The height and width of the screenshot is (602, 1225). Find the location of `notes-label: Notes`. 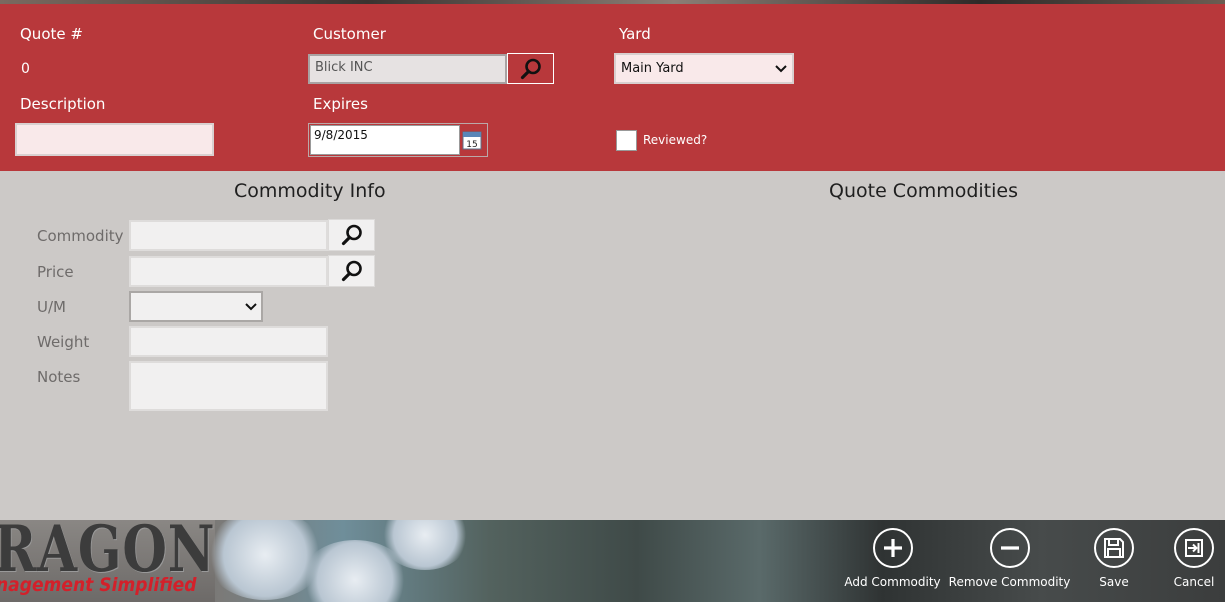

notes-label: Notes is located at coordinates (59, 377).